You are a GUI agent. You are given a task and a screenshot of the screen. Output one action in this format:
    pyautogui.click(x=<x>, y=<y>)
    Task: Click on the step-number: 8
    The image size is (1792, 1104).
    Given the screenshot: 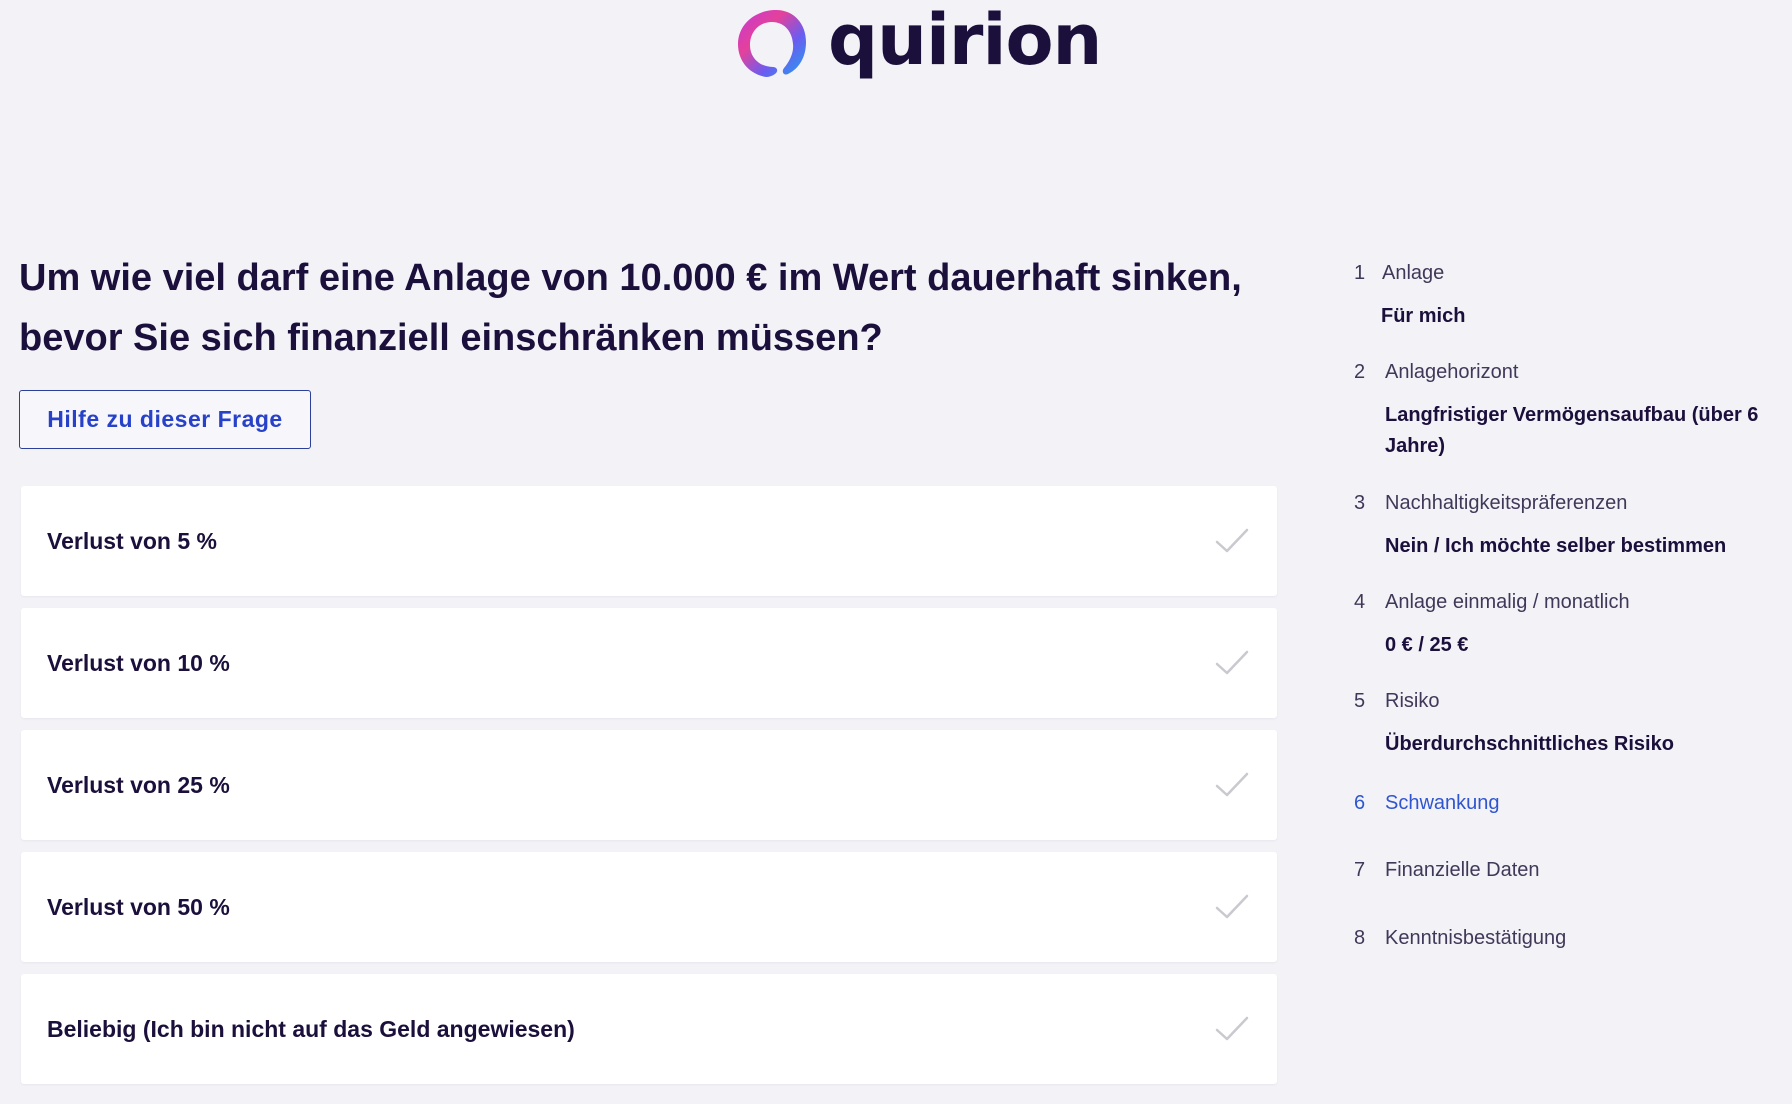 What is the action you would take?
    pyautogui.click(x=1360, y=938)
    